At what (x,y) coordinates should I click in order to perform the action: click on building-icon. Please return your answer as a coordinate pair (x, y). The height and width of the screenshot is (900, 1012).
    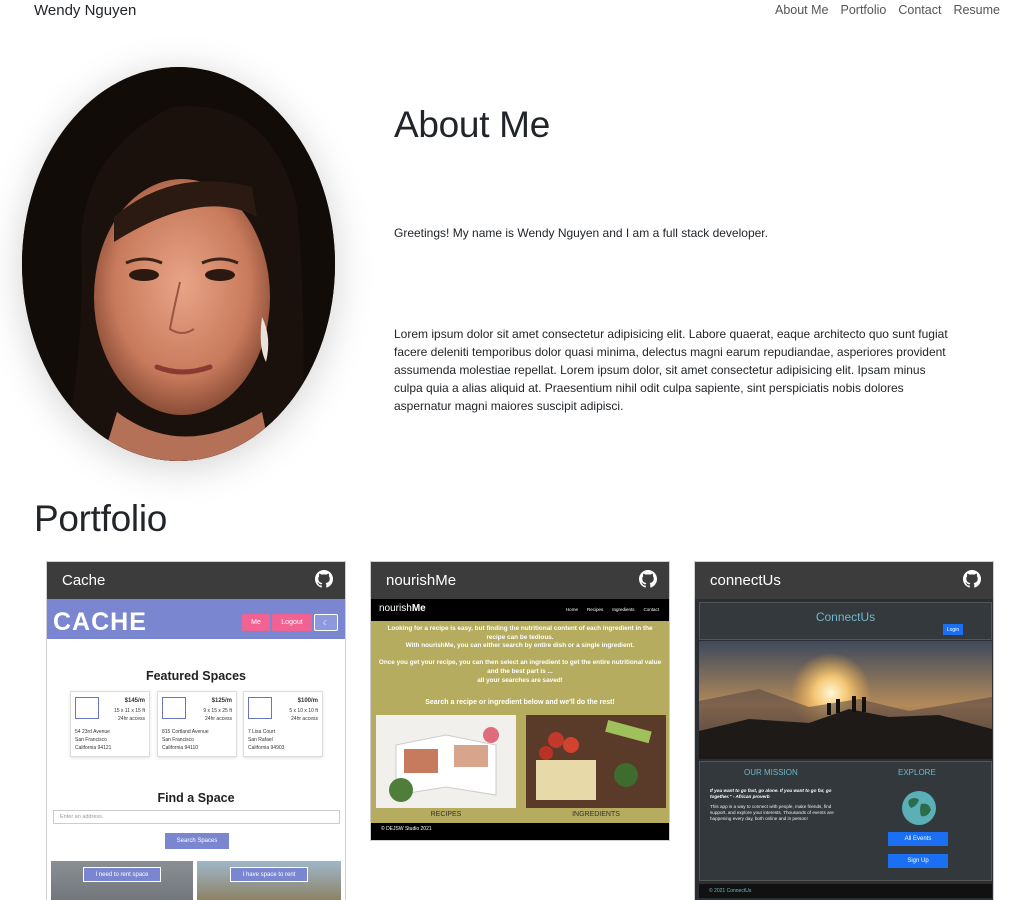
    Looking at the image, I should click on (174, 708).